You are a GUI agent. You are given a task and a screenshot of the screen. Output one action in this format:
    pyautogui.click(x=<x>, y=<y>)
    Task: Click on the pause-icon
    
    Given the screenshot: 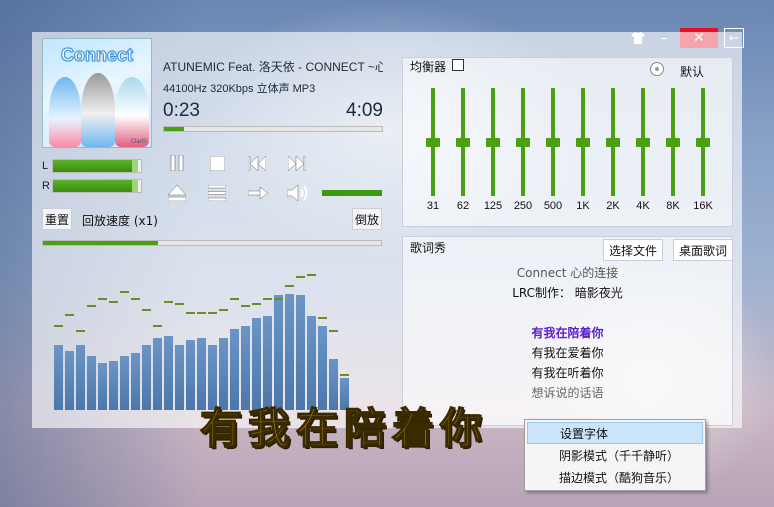 What is the action you would take?
    pyautogui.click(x=177, y=163)
    